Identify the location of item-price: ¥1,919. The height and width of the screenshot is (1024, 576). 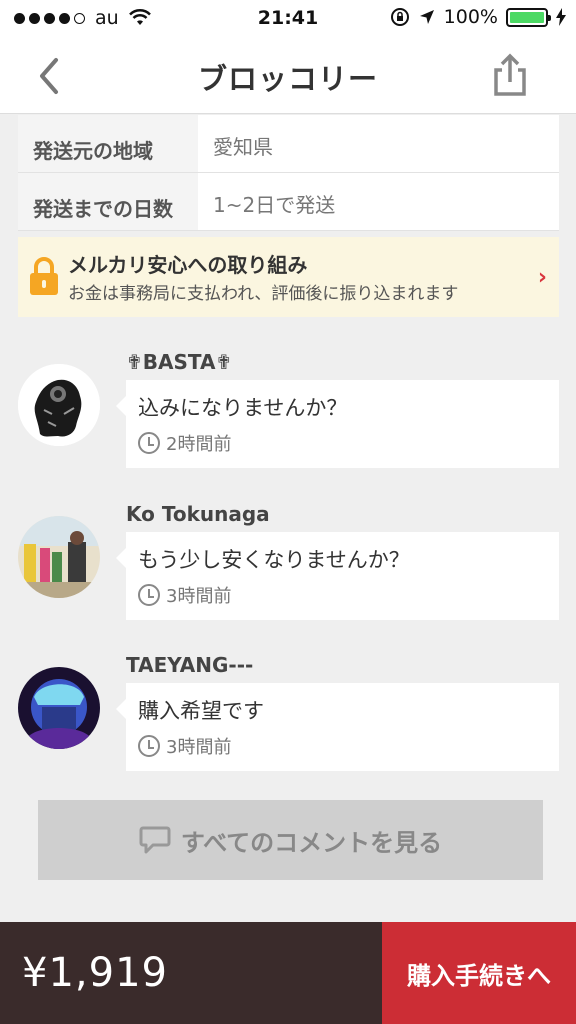
(95, 973).